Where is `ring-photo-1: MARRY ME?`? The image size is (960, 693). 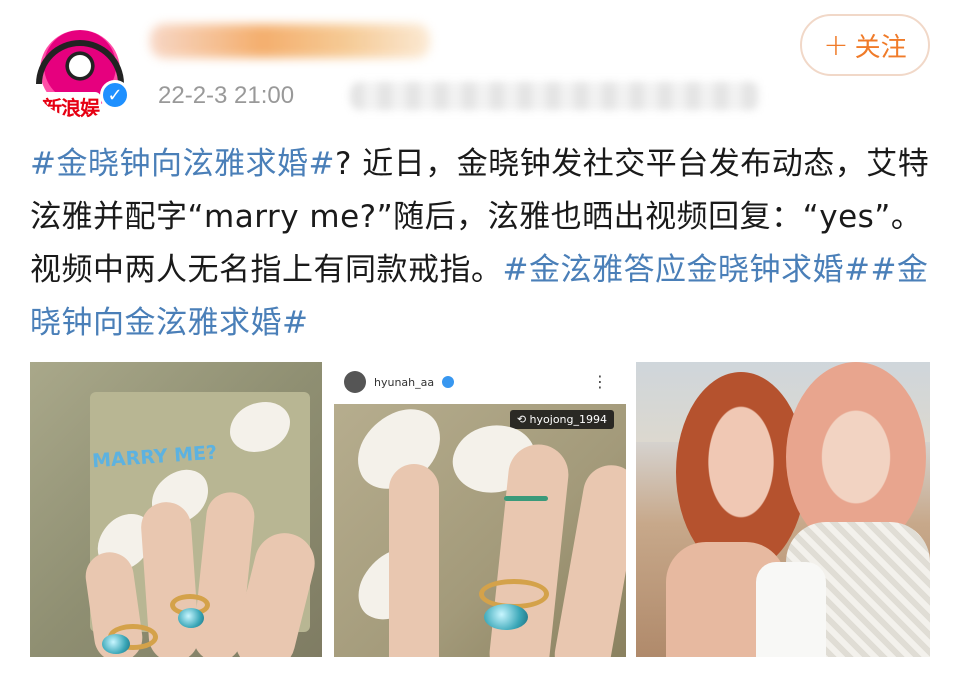
ring-photo-1: MARRY ME? is located at coordinates (176, 509).